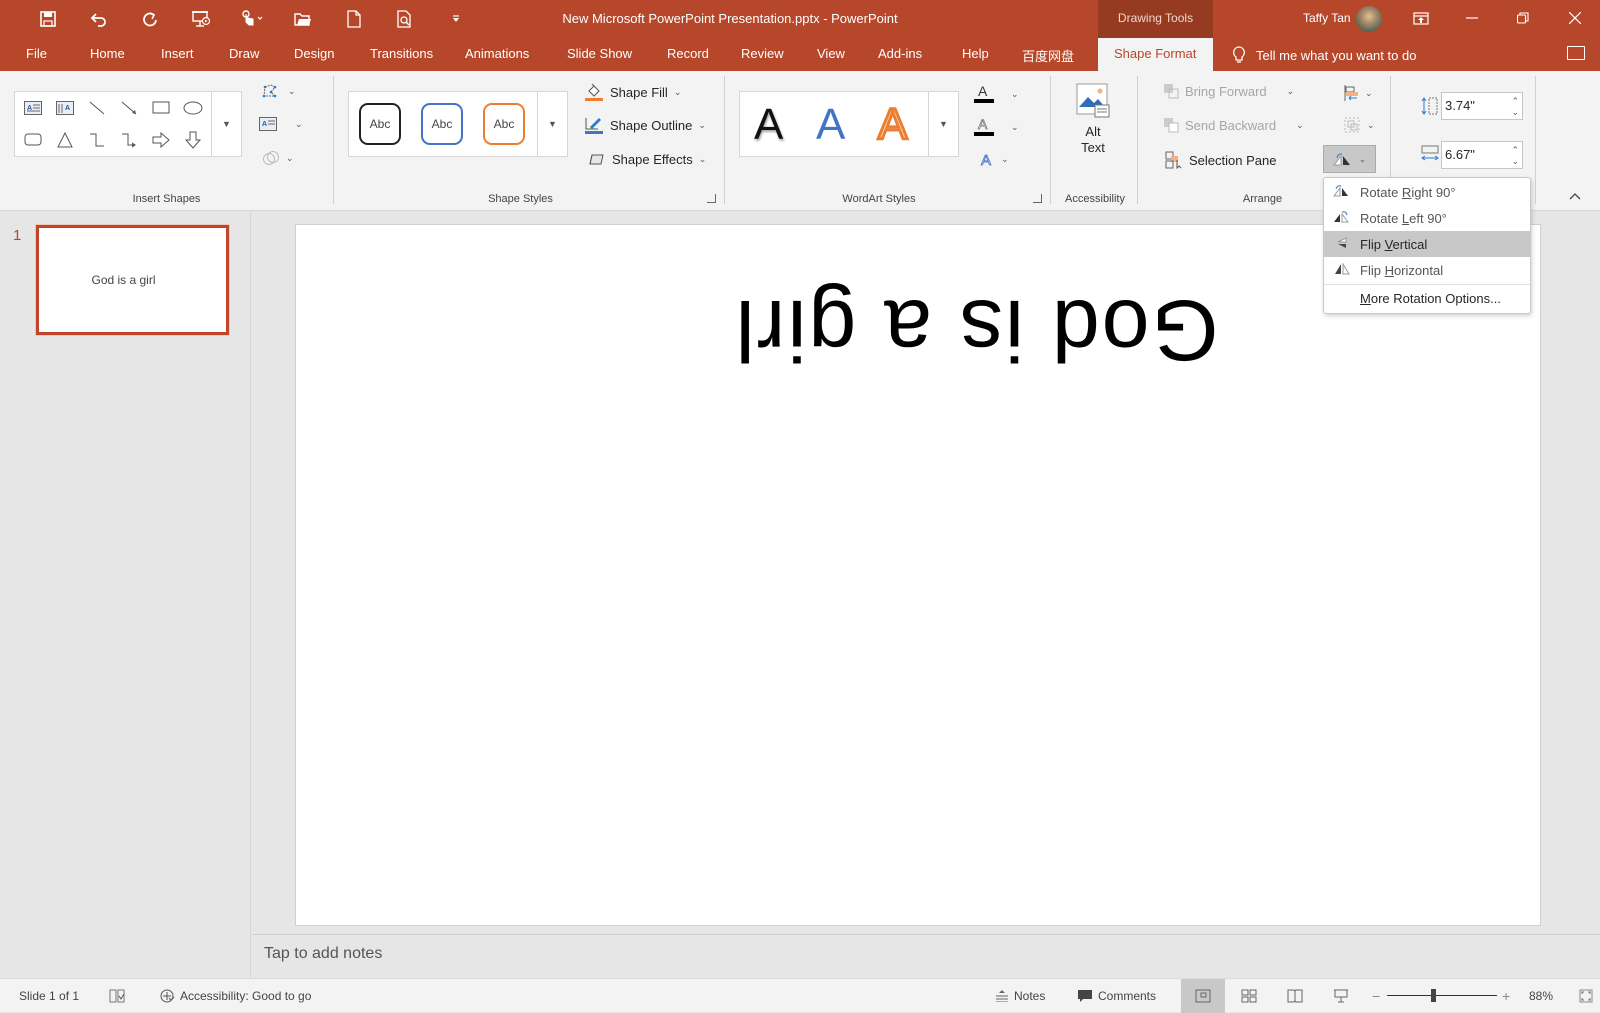 The image size is (1600, 1013). I want to click on vertical-text-box-shape: A, so click(65, 108).